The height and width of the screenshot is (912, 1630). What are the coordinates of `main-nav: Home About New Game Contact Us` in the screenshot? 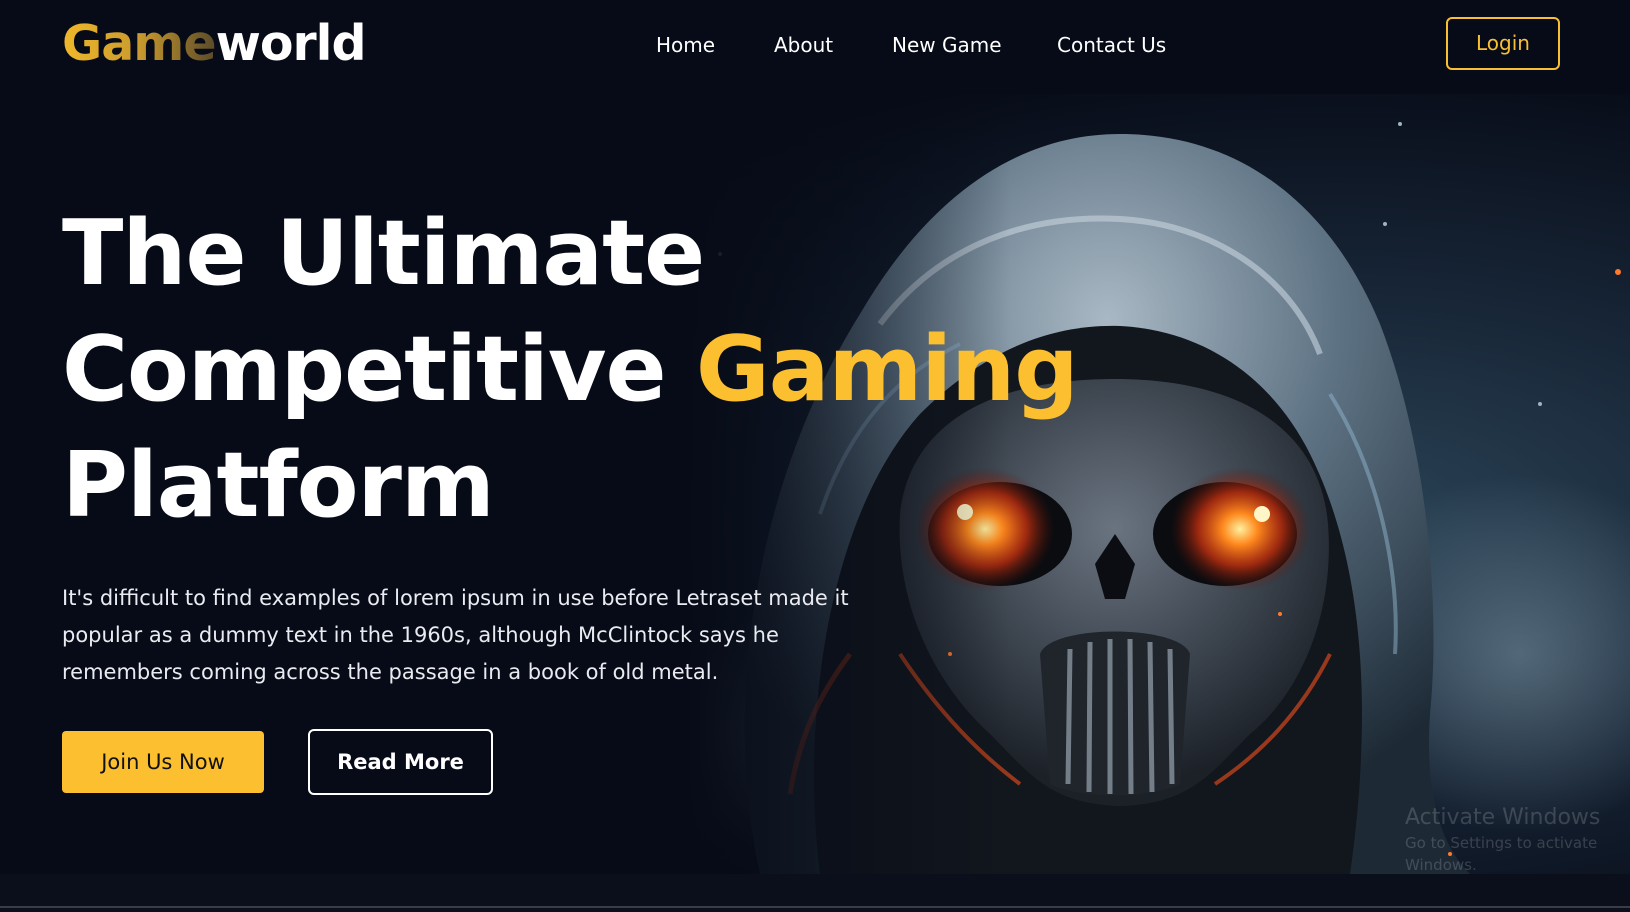 It's located at (815, 45).